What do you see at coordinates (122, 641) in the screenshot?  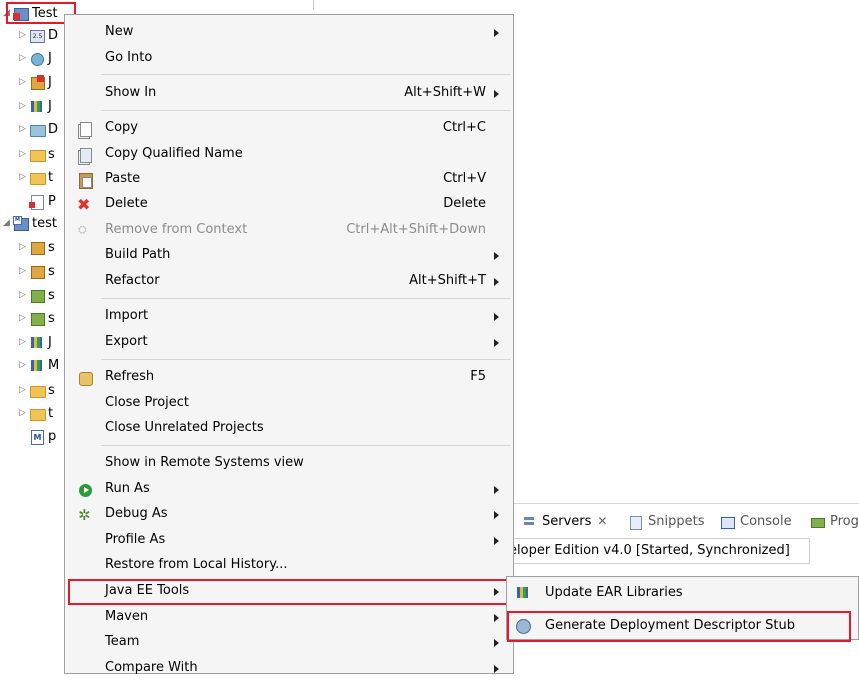 I see `menu-item-label: Team` at bounding box center [122, 641].